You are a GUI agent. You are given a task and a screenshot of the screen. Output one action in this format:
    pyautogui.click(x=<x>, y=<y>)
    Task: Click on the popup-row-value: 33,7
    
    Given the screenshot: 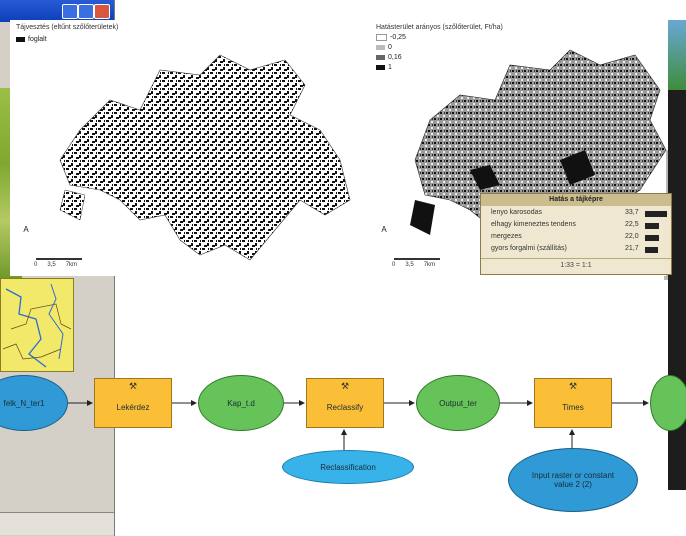 What is the action you would take?
    pyautogui.click(x=632, y=212)
    